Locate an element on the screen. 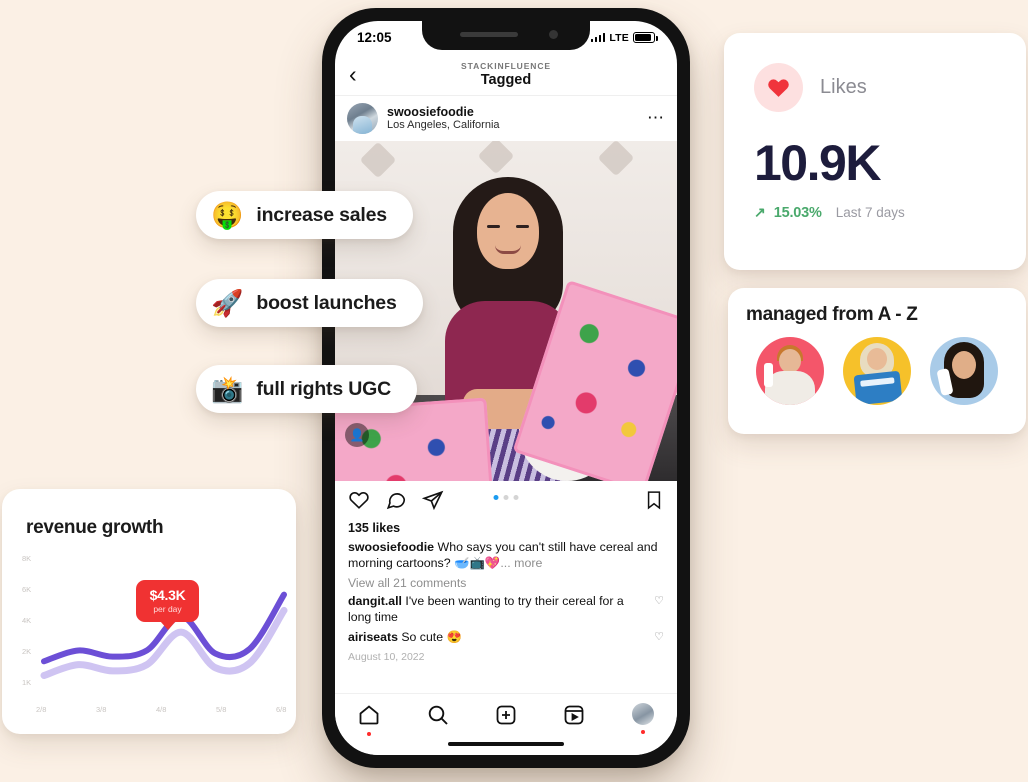 Image resolution: width=1028 pixels, height=782 pixels. home-indicator is located at coordinates (506, 744).